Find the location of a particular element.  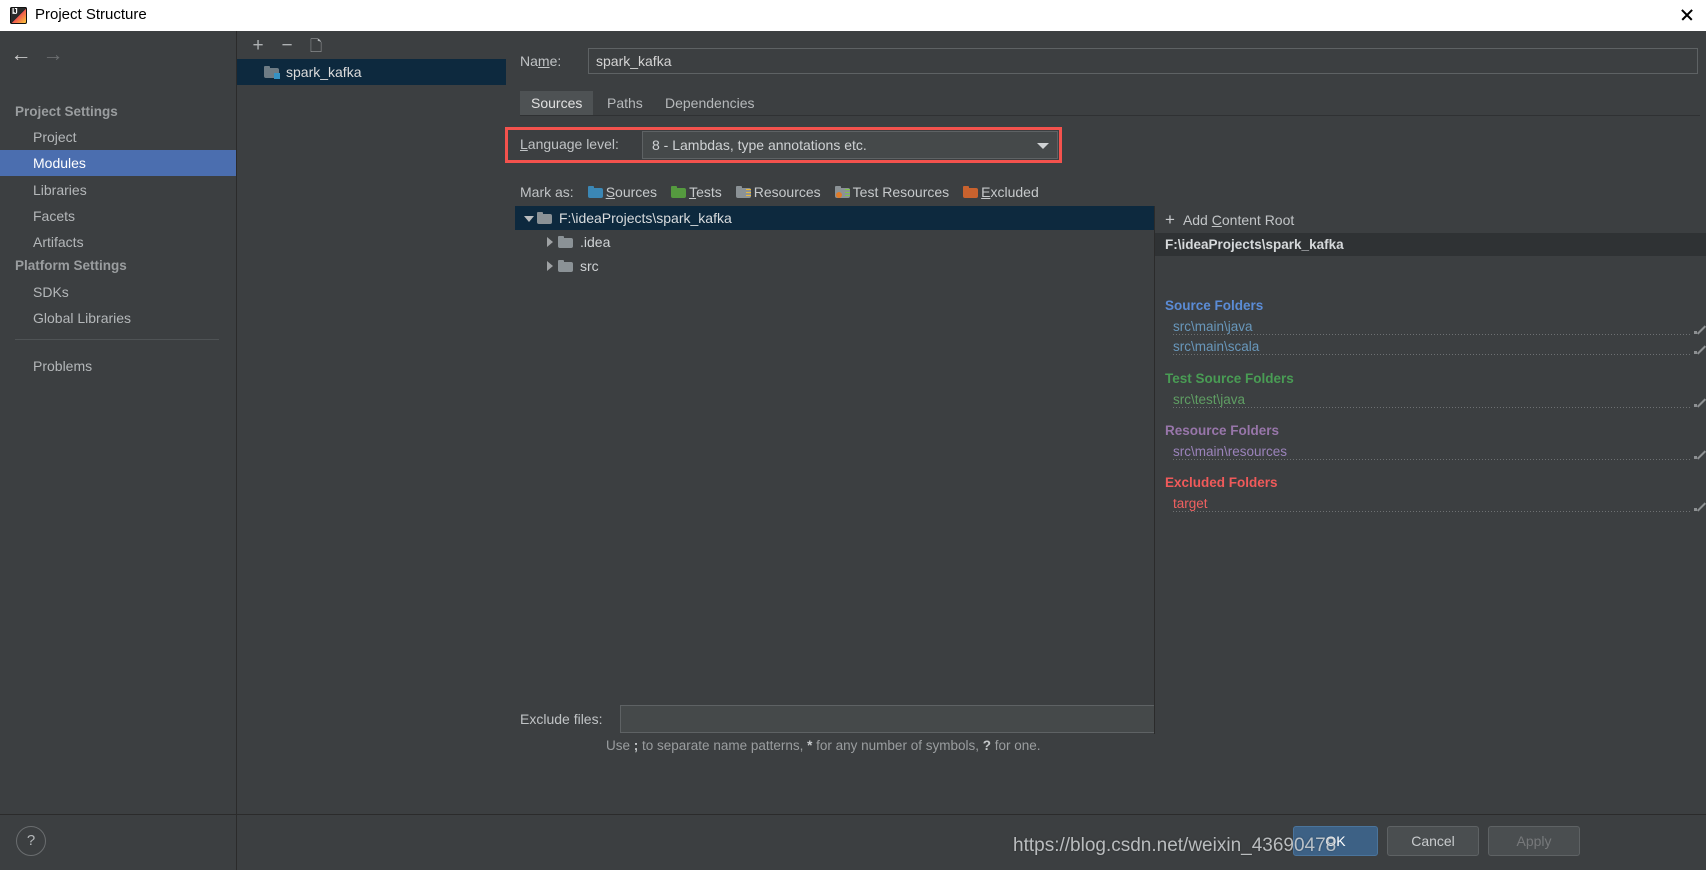

language-level-dropdown: 8 - Lambdas, type annotations etc. is located at coordinates (850, 145).